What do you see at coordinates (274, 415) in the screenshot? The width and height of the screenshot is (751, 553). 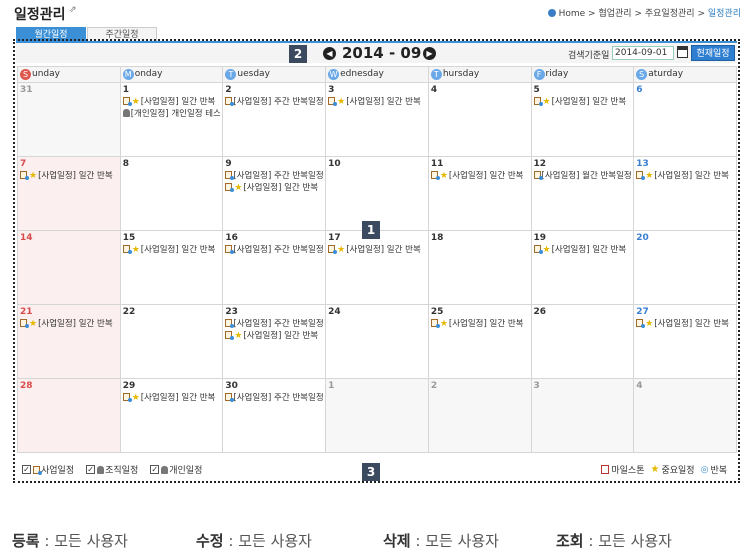 I see `calendar-day-cell: 30 [사업일정] 주간 반복일정` at bounding box center [274, 415].